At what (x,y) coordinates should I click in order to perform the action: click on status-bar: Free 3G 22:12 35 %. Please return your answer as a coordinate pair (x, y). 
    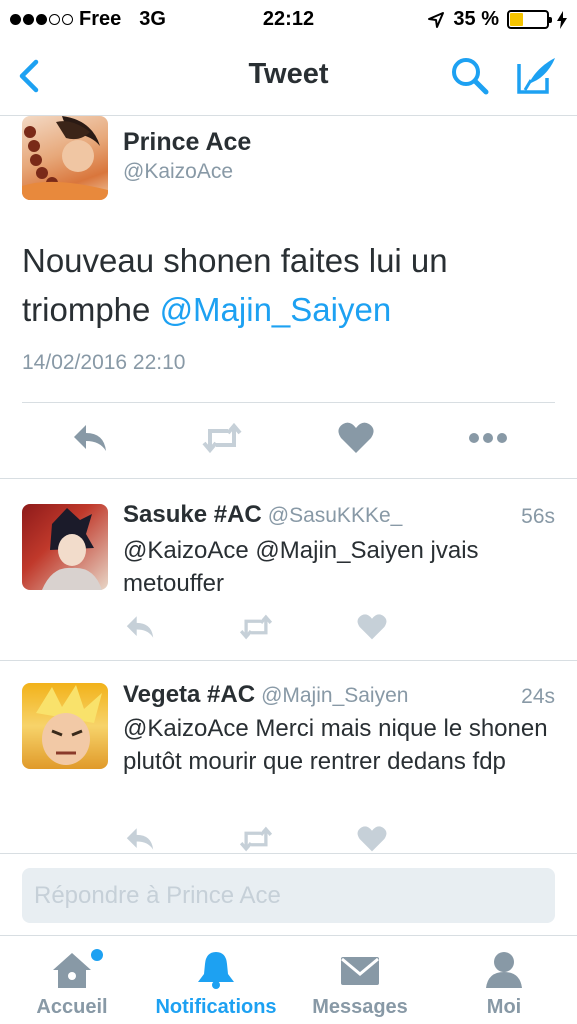
    Looking at the image, I should click on (288, 19).